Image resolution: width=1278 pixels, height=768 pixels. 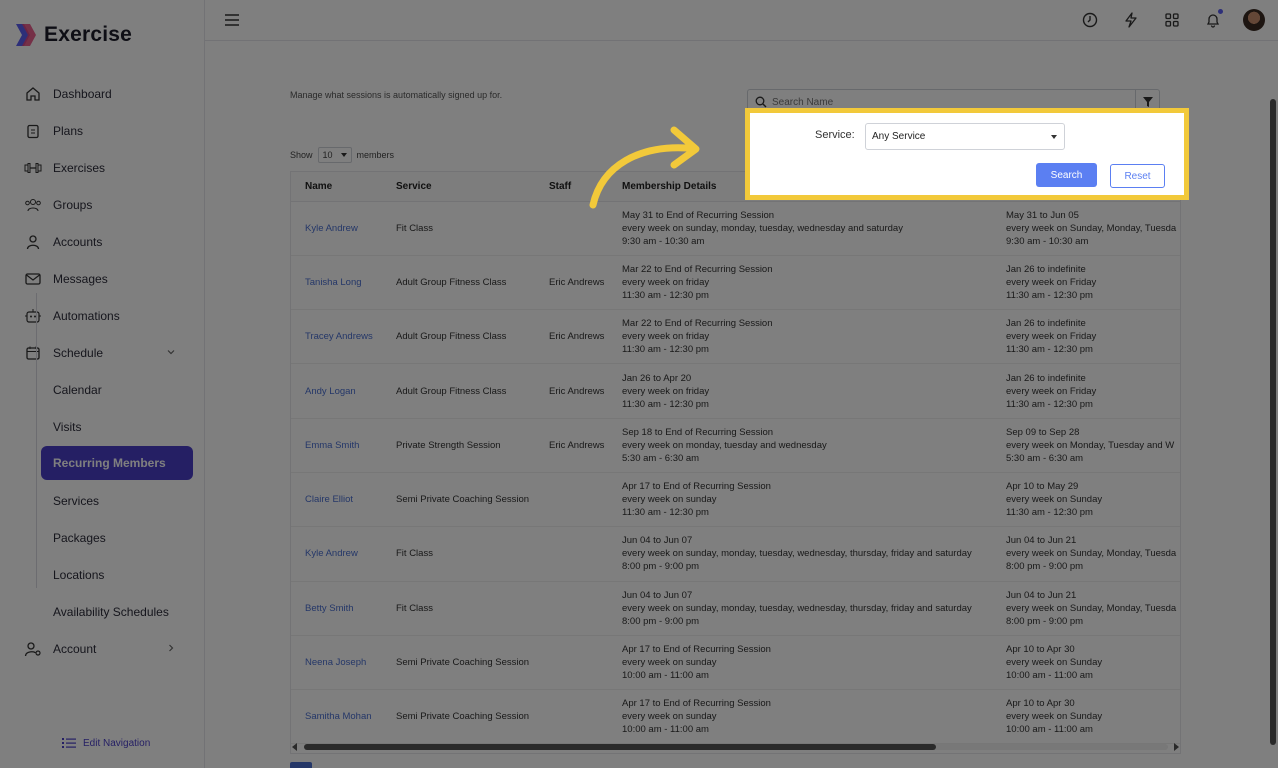 What do you see at coordinates (899, 136) in the screenshot?
I see `service-select-value: Any Service` at bounding box center [899, 136].